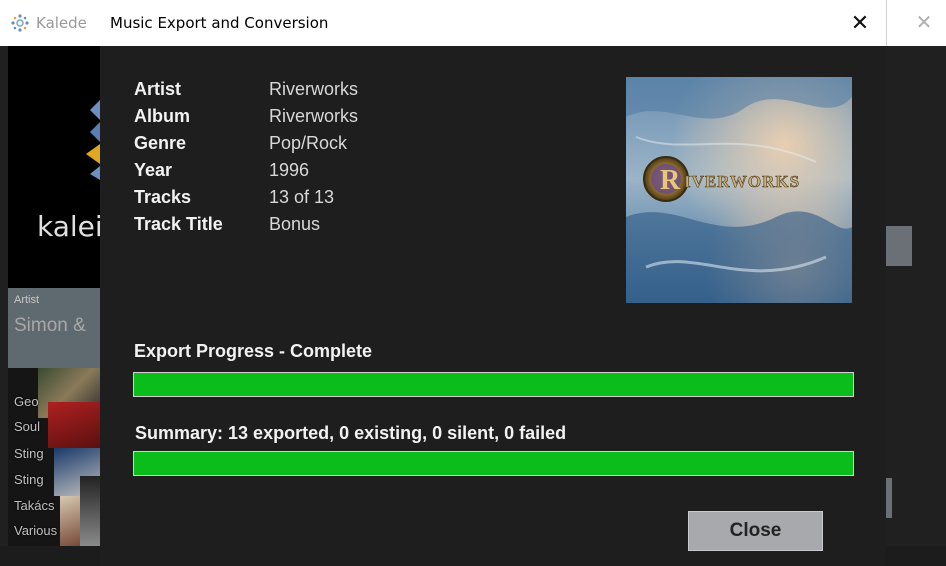  What do you see at coordinates (916, 296) in the screenshot?
I see `background-right-panel` at bounding box center [916, 296].